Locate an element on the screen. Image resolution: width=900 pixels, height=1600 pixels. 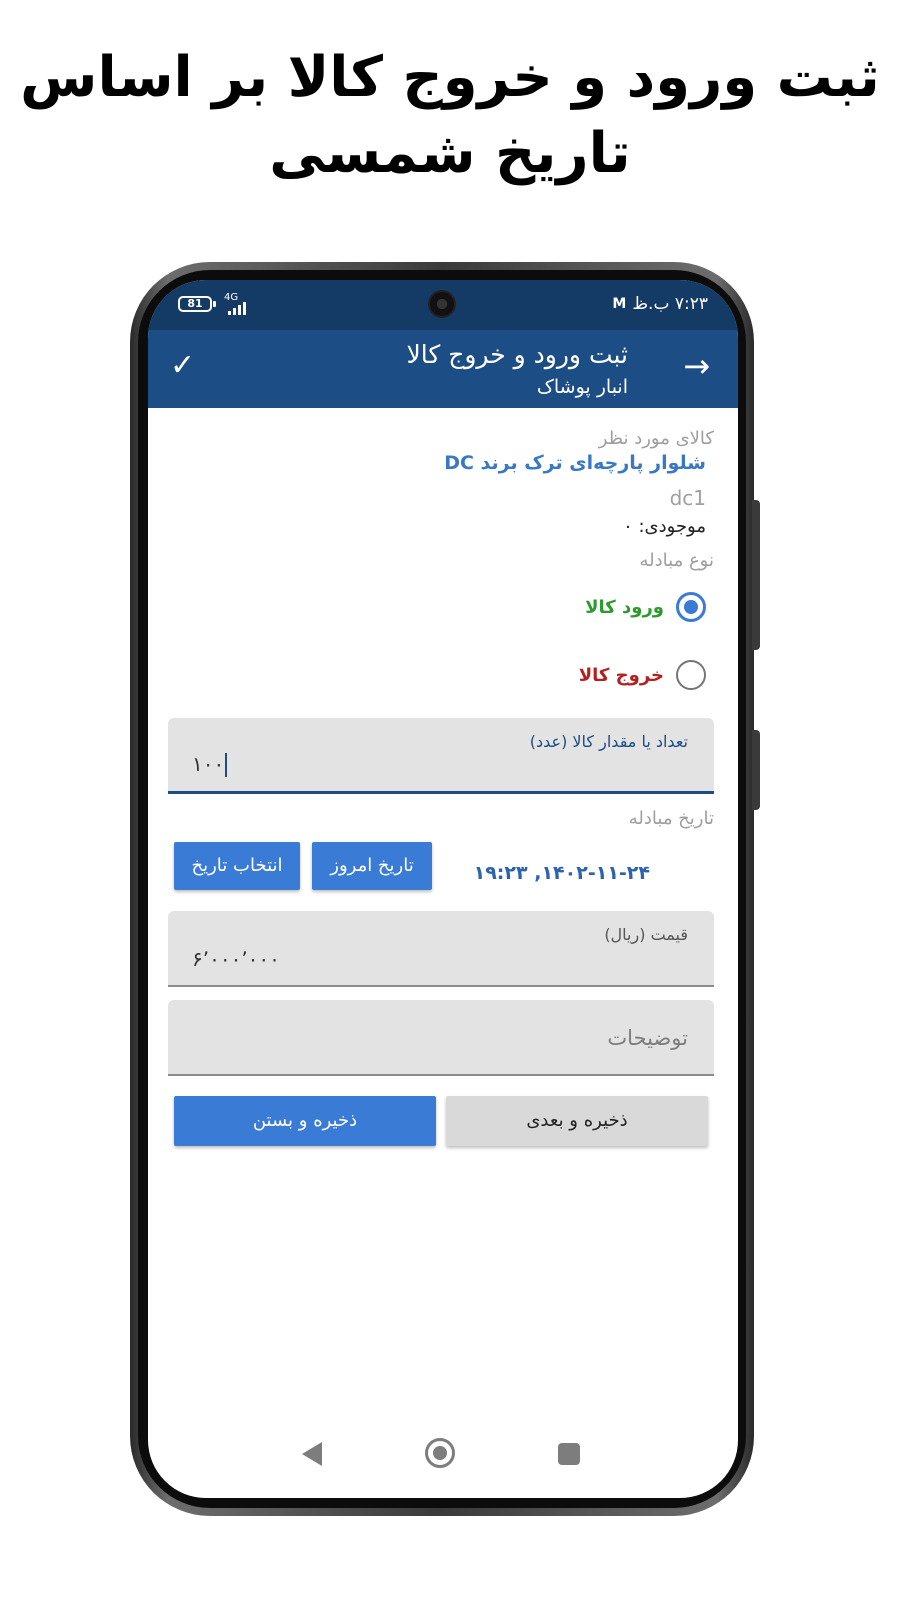
quantity-input: ۱۰۰ is located at coordinates (210, 764).